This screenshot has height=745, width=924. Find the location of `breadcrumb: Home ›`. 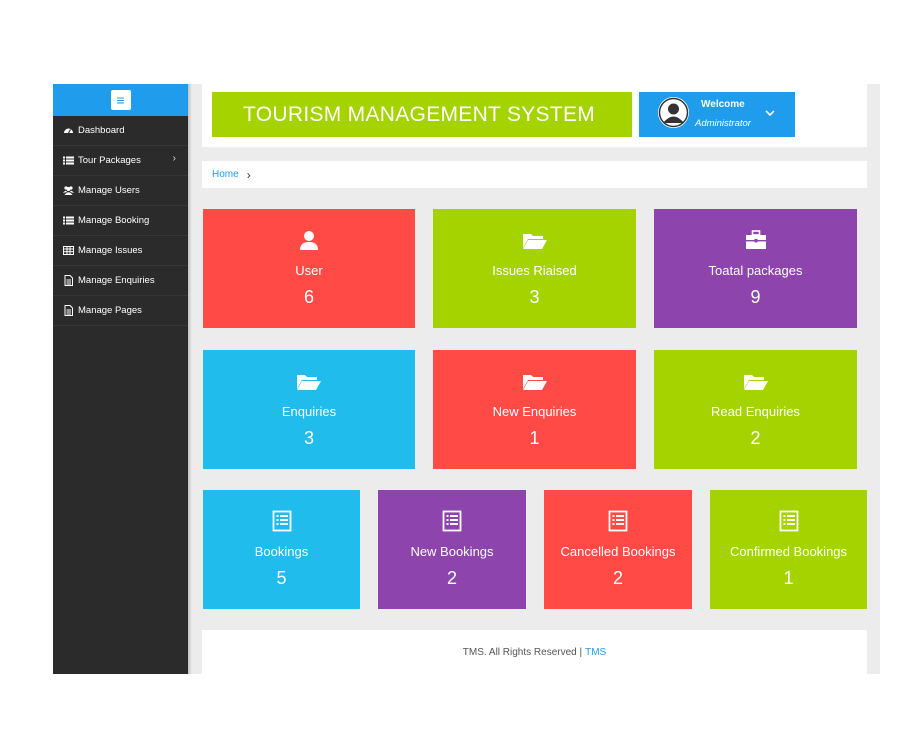

breadcrumb: Home › is located at coordinates (534, 174).